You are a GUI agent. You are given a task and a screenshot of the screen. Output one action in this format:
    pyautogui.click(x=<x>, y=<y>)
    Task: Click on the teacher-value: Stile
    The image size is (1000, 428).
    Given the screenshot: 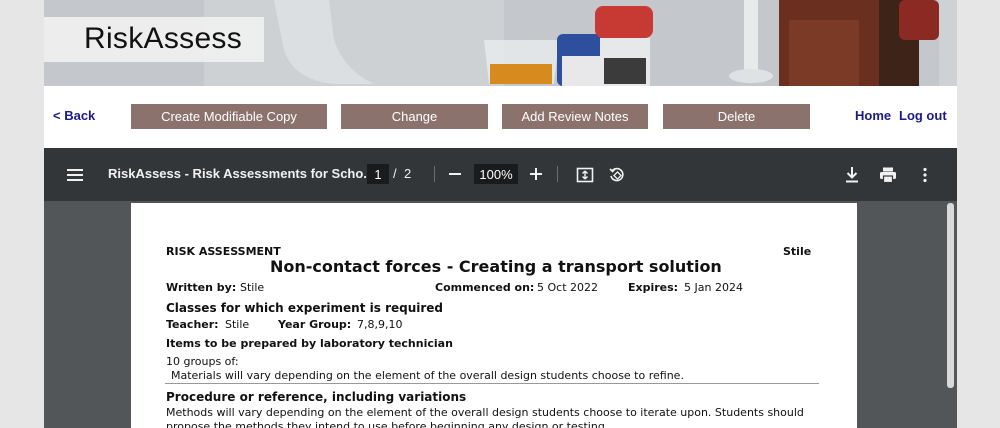 What is the action you would take?
    pyautogui.click(x=237, y=324)
    